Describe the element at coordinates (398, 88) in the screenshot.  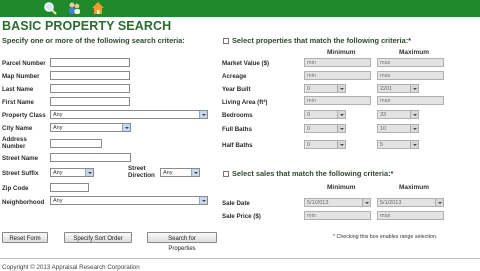
I see `year-built-max-select: 2201` at that location.